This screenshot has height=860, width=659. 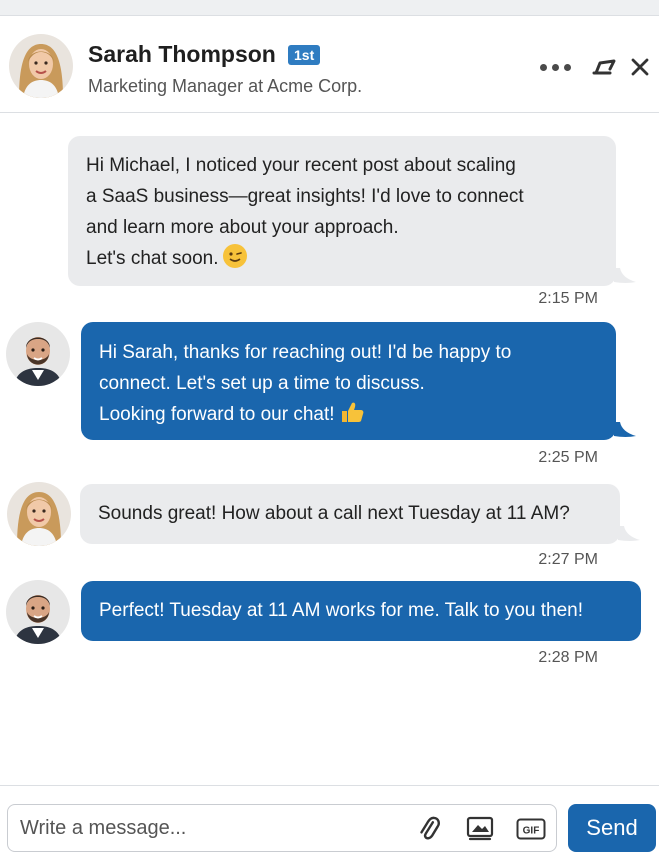 What do you see at coordinates (210, 828) in the screenshot?
I see `message-input` at bounding box center [210, 828].